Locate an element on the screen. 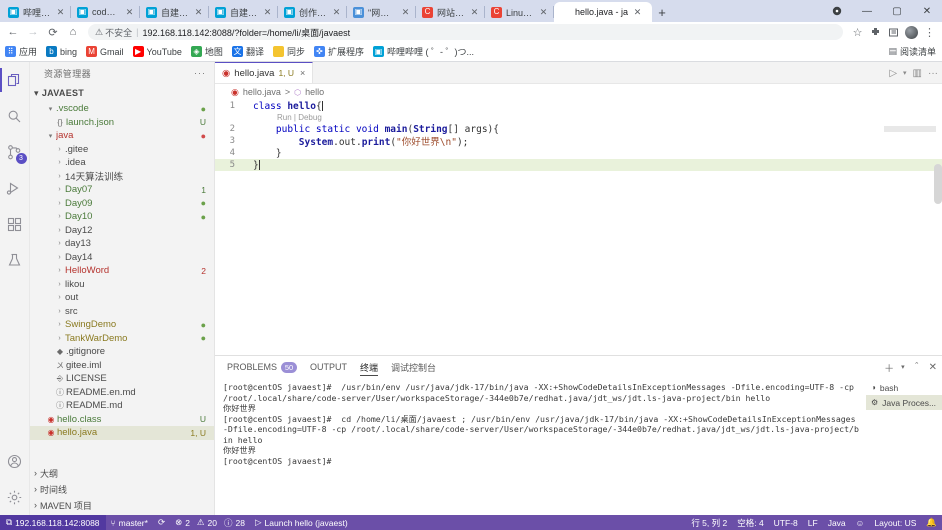 The width and height of the screenshot is (942, 530). forward-icon: → is located at coordinates (33, 32).